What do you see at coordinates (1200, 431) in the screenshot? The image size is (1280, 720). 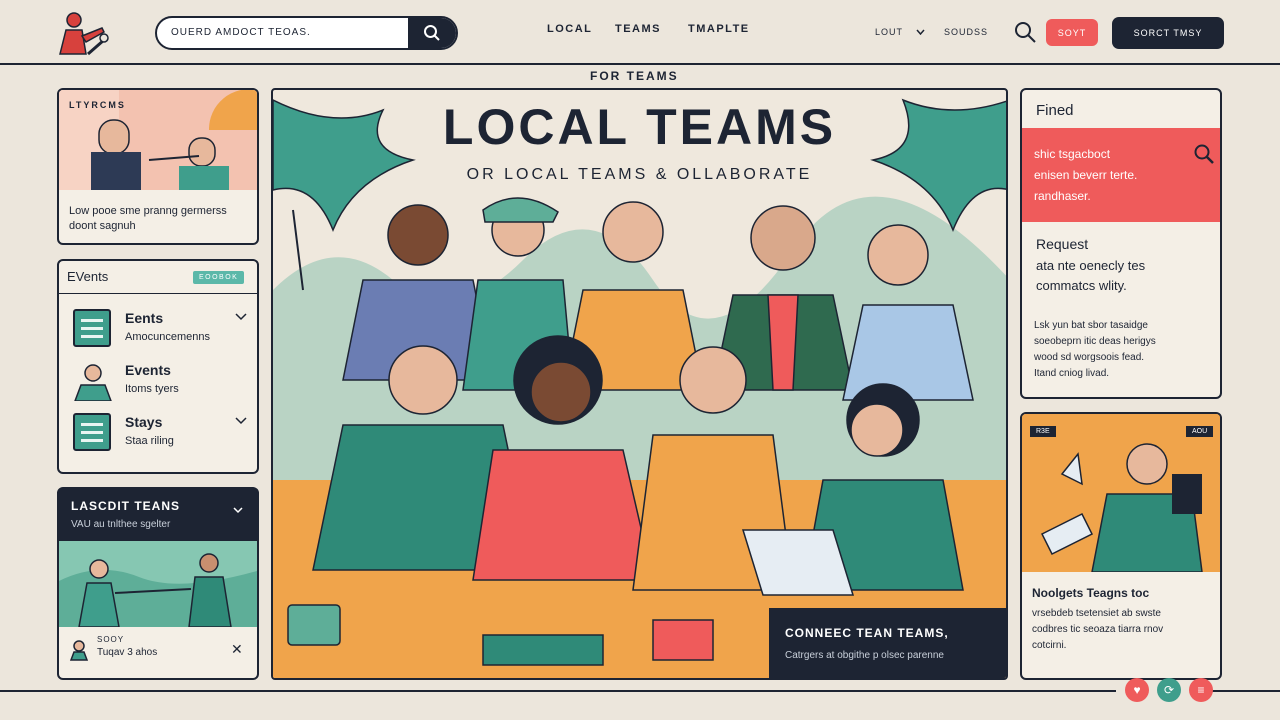 I see `promo-tag-right: AOU` at bounding box center [1200, 431].